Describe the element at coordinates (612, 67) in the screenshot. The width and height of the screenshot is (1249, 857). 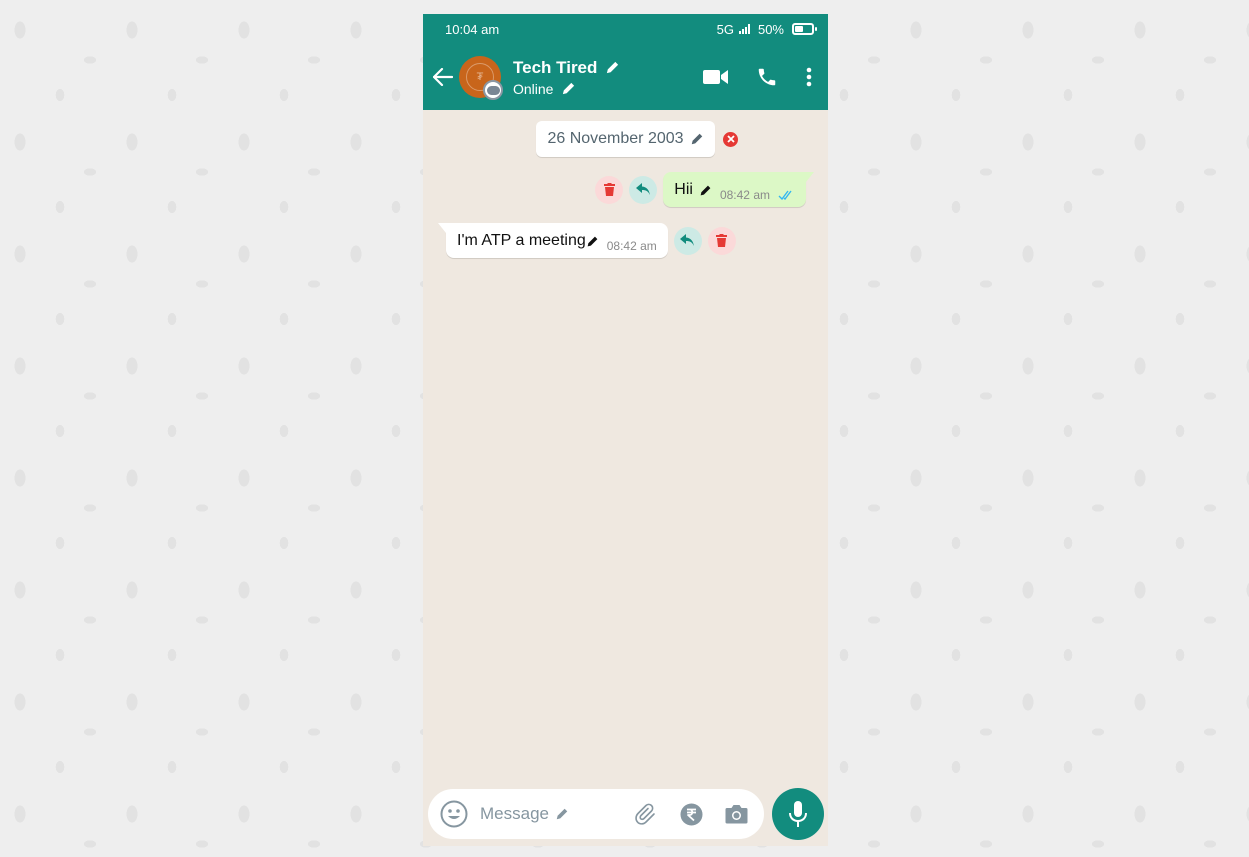
I see `edit-name-icon` at that location.